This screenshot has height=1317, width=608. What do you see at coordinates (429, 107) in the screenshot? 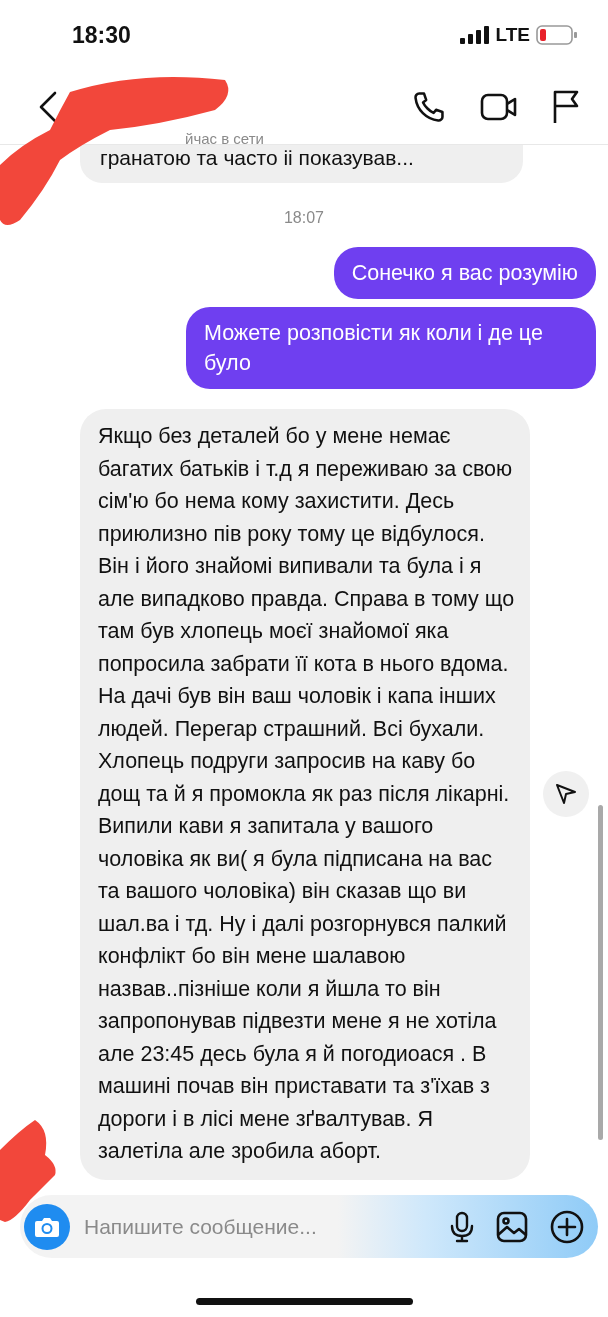
I see `phone-icon` at bounding box center [429, 107].